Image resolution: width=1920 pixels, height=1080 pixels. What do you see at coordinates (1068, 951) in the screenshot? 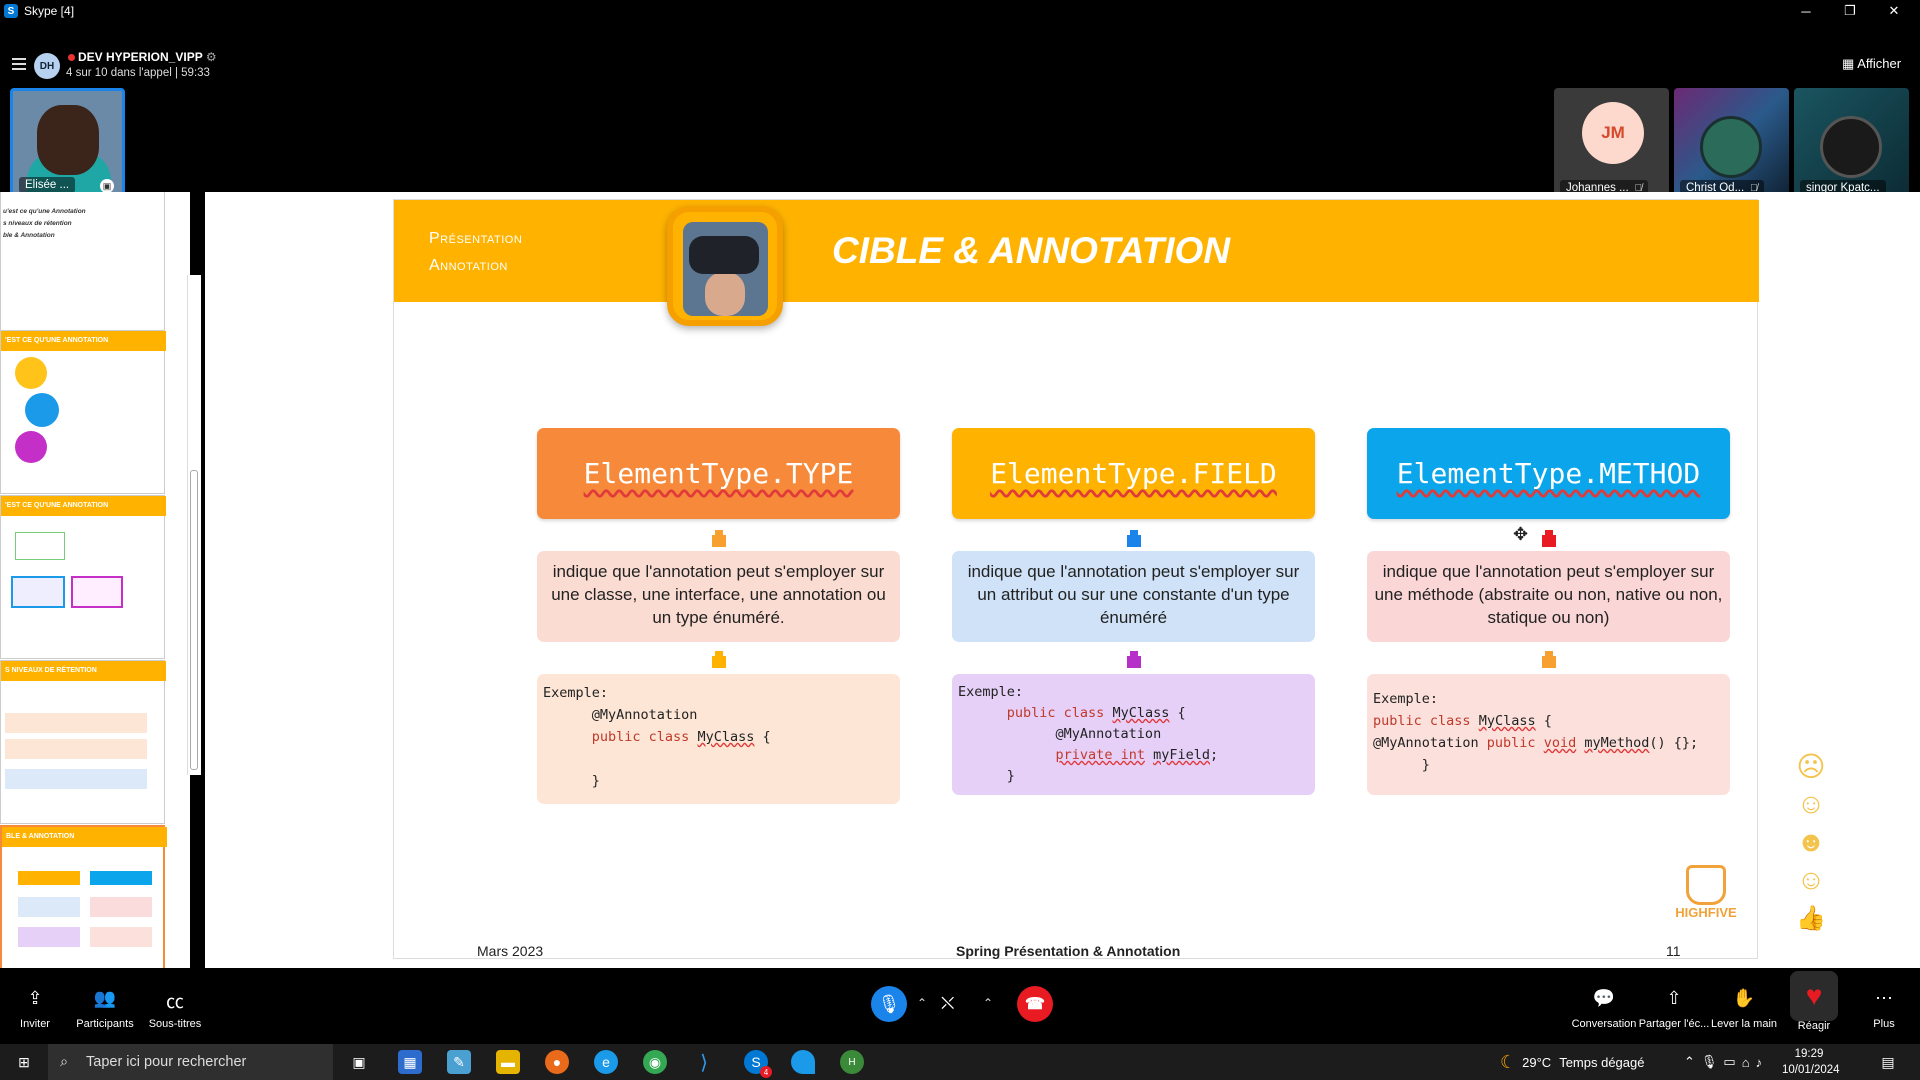
I see `slide-footer-title: Spring Présentation & Annotation` at bounding box center [1068, 951].